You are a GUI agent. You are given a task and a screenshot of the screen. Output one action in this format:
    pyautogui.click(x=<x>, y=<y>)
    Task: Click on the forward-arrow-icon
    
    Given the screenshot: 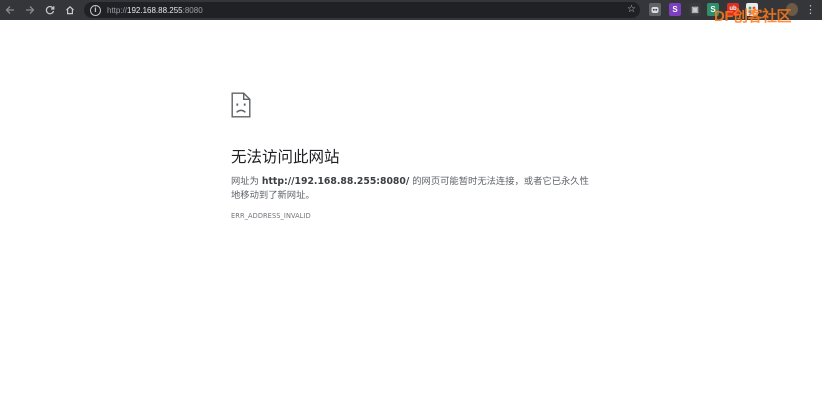 What is the action you would take?
    pyautogui.click(x=30, y=10)
    